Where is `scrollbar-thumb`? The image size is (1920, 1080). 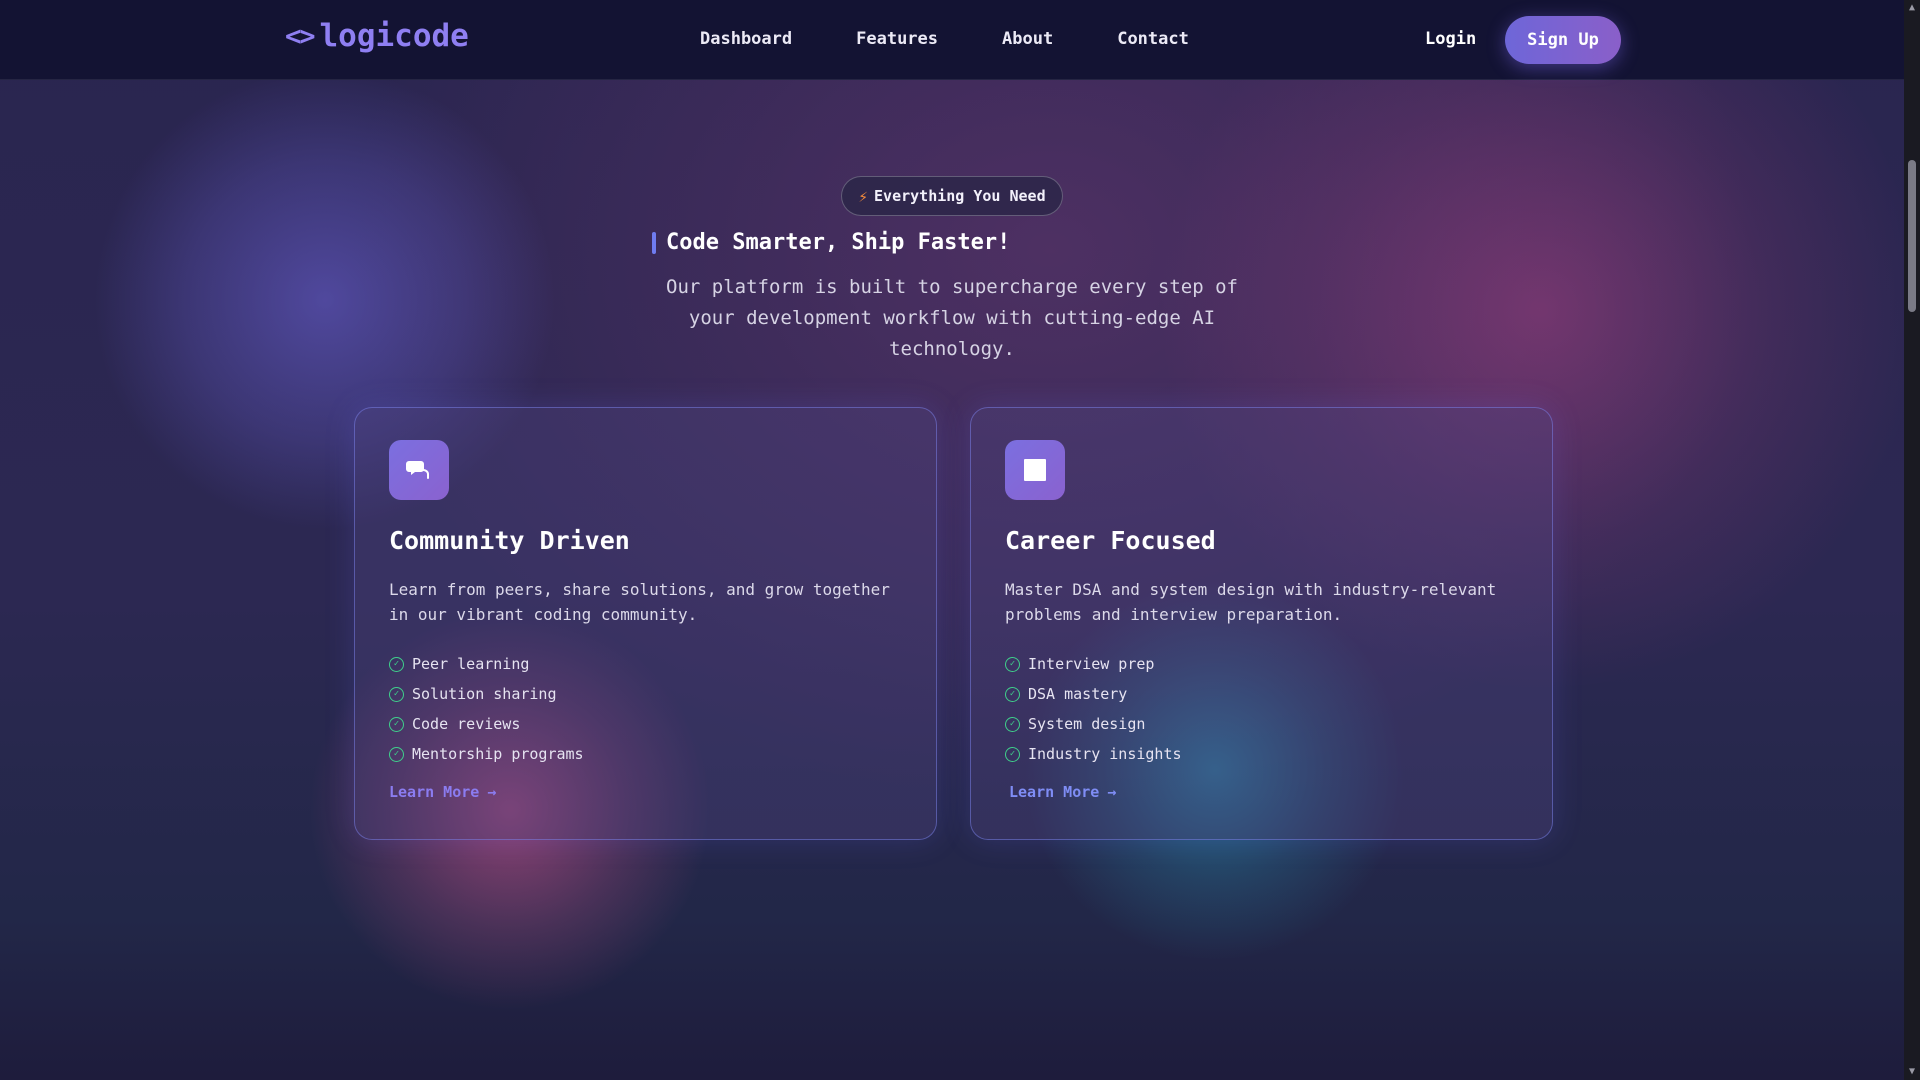
scrollbar-thumb is located at coordinates (1912, 236).